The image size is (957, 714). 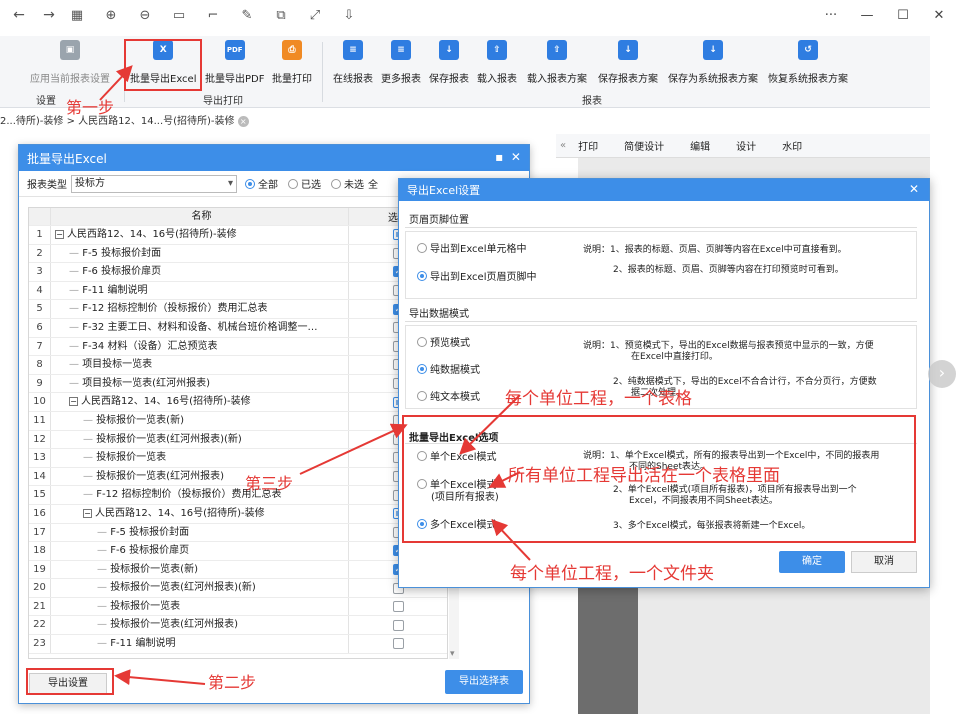 What do you see at coordinates (628, 62) in the screenshot?
I see `save-report-scheme-button: ↓ 保存报表方案` at bounding box center [628, 62].